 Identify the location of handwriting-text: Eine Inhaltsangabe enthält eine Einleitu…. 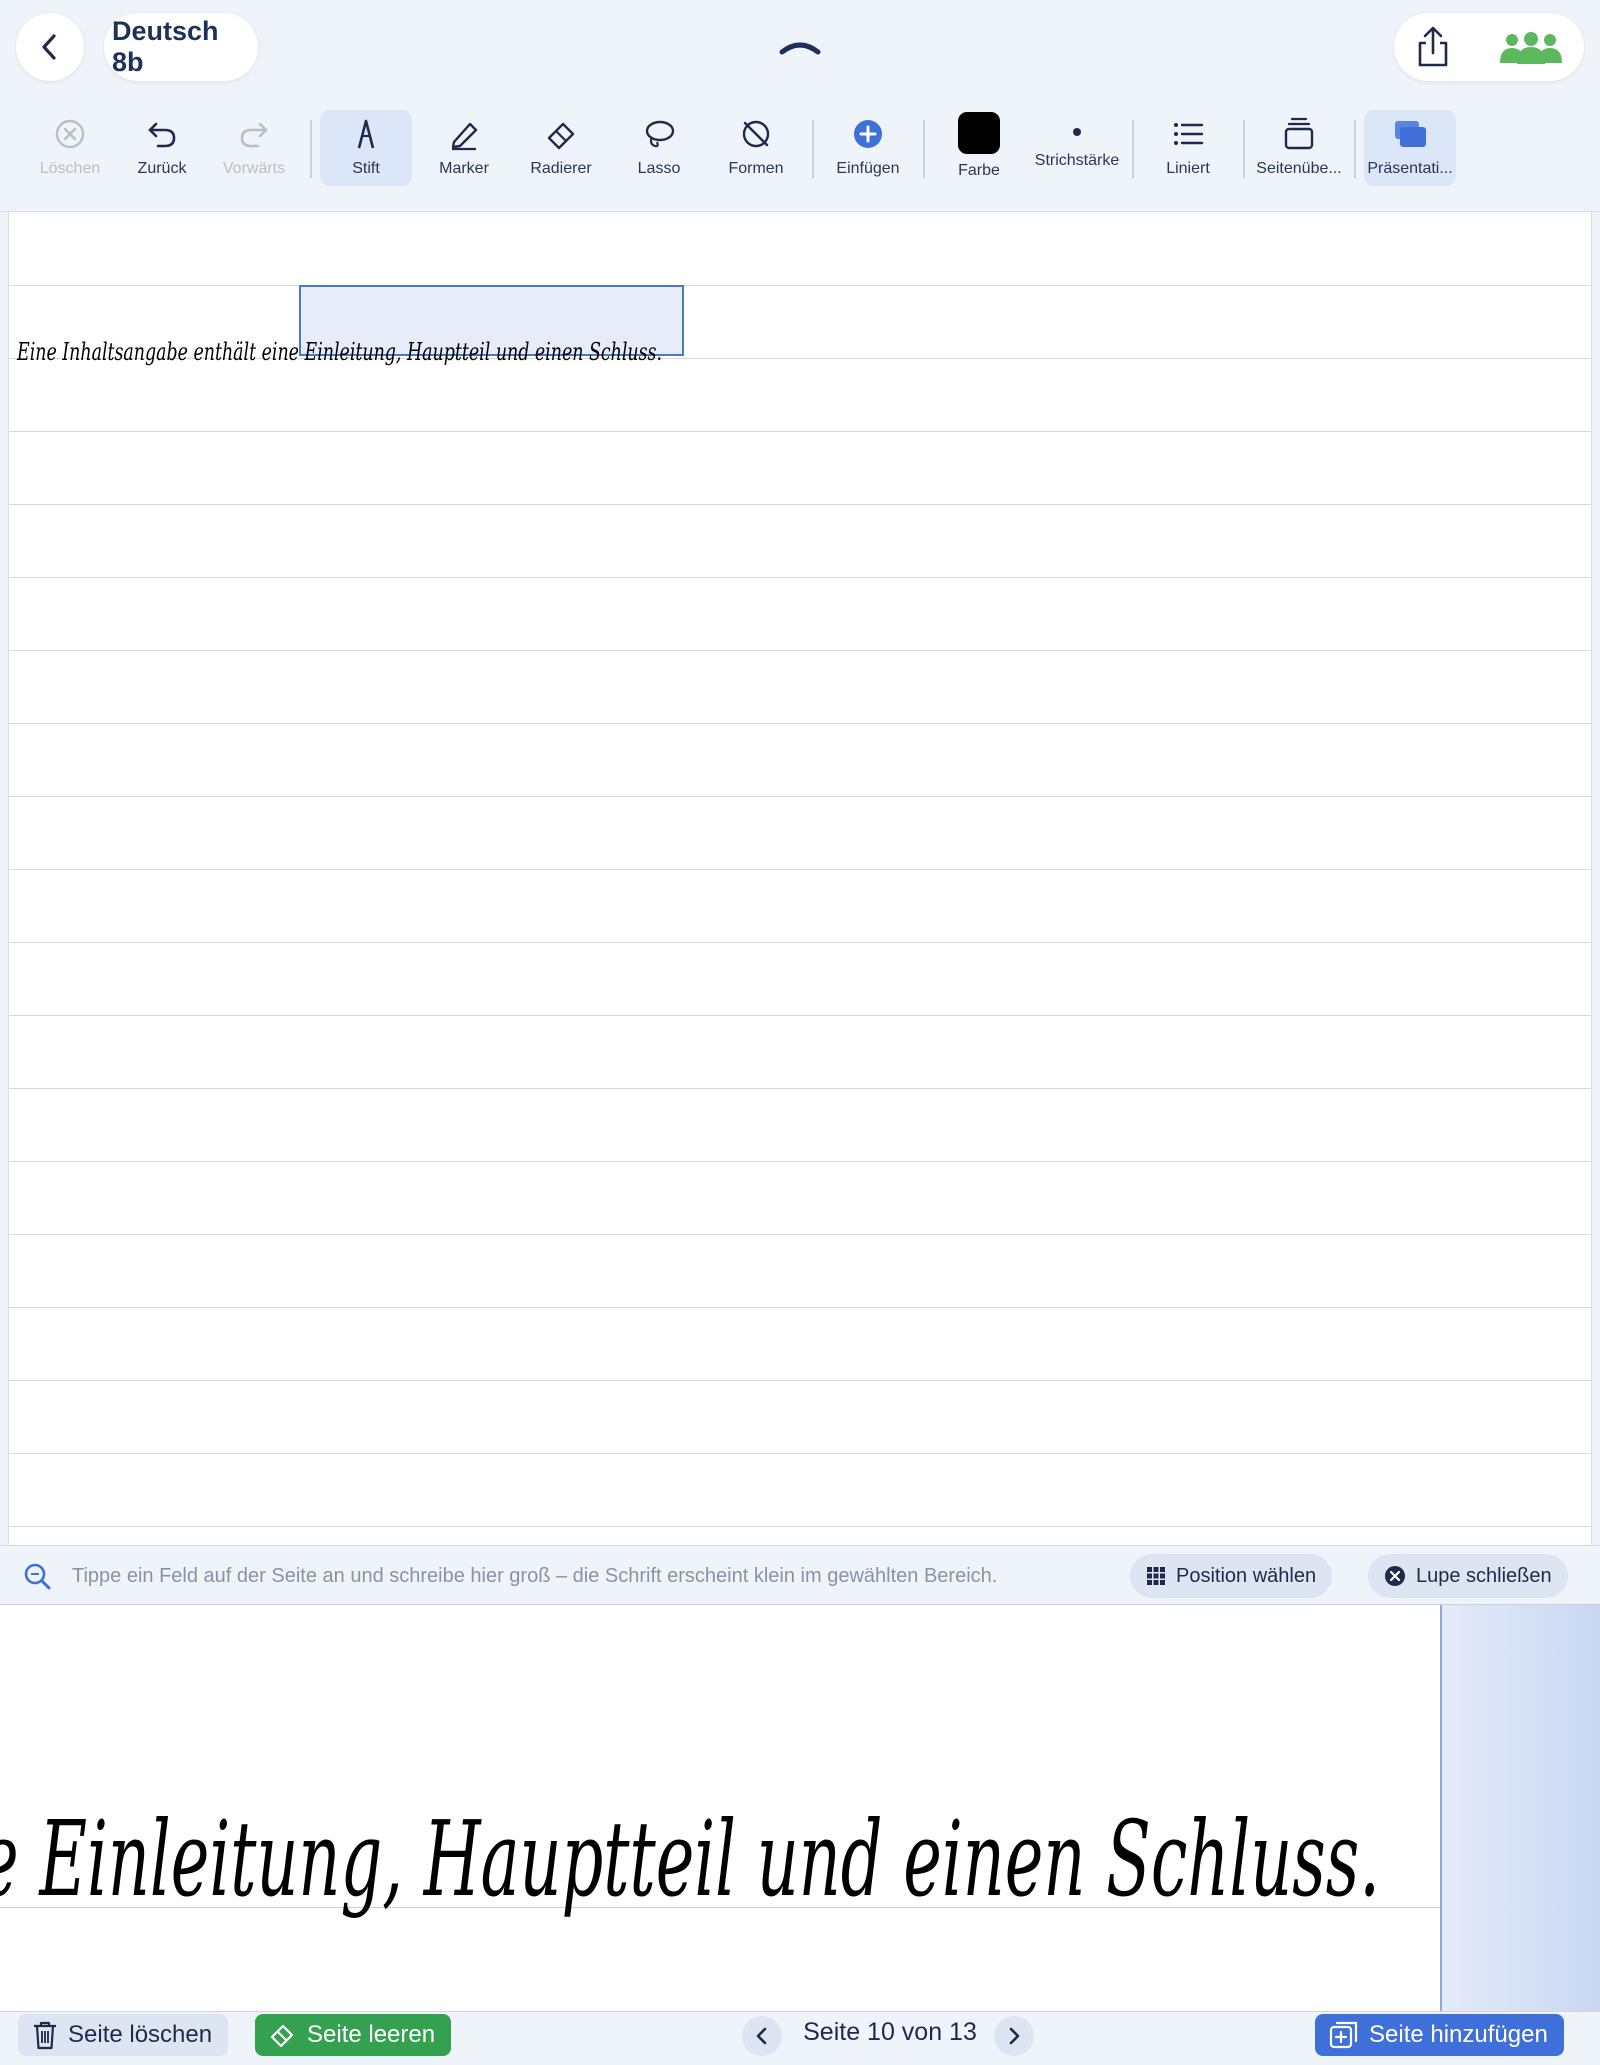
(339, 352).